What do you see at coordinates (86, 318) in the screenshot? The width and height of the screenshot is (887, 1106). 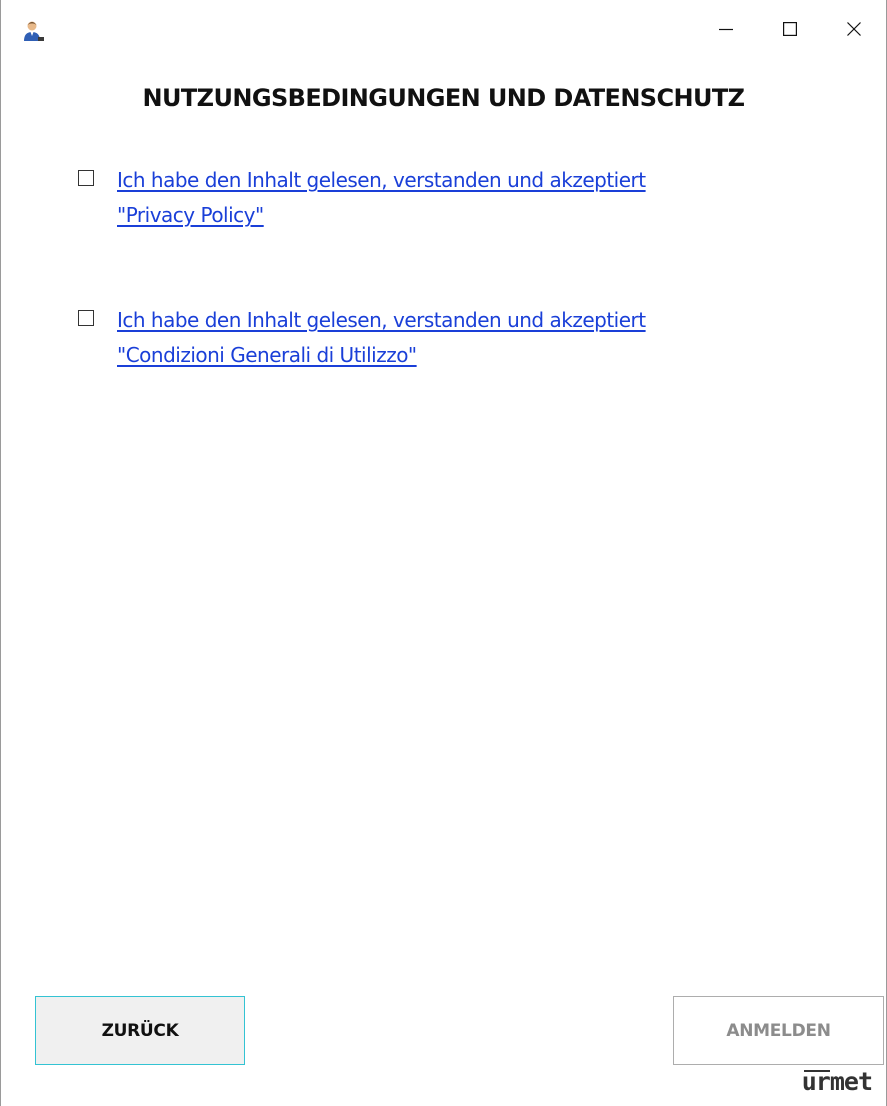 I see `terms-of-use-checkbox` at bounding box center [86, 318].